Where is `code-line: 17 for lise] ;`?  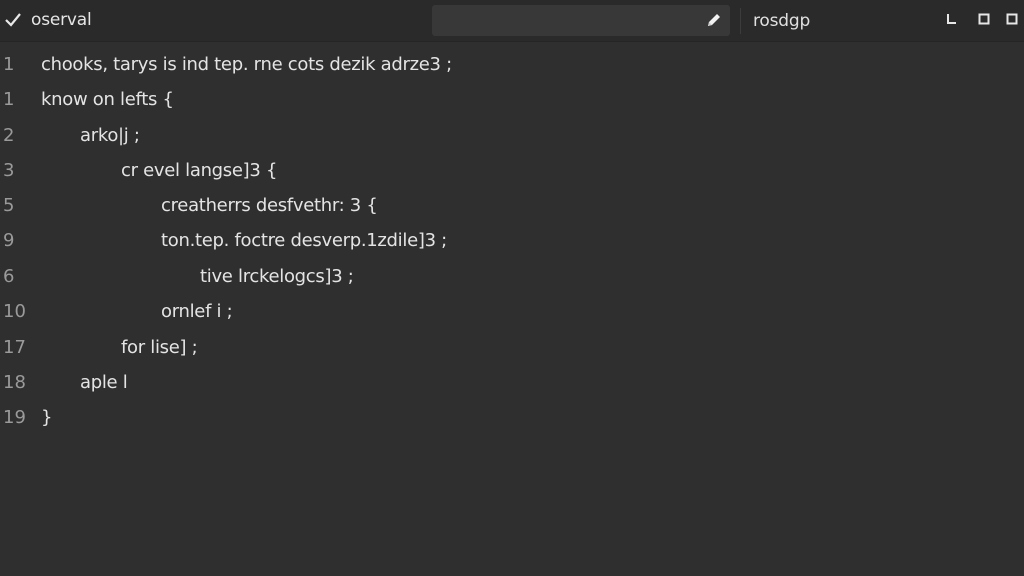 code-line: 17 for lise] ; is located at coordinates (512, 352).